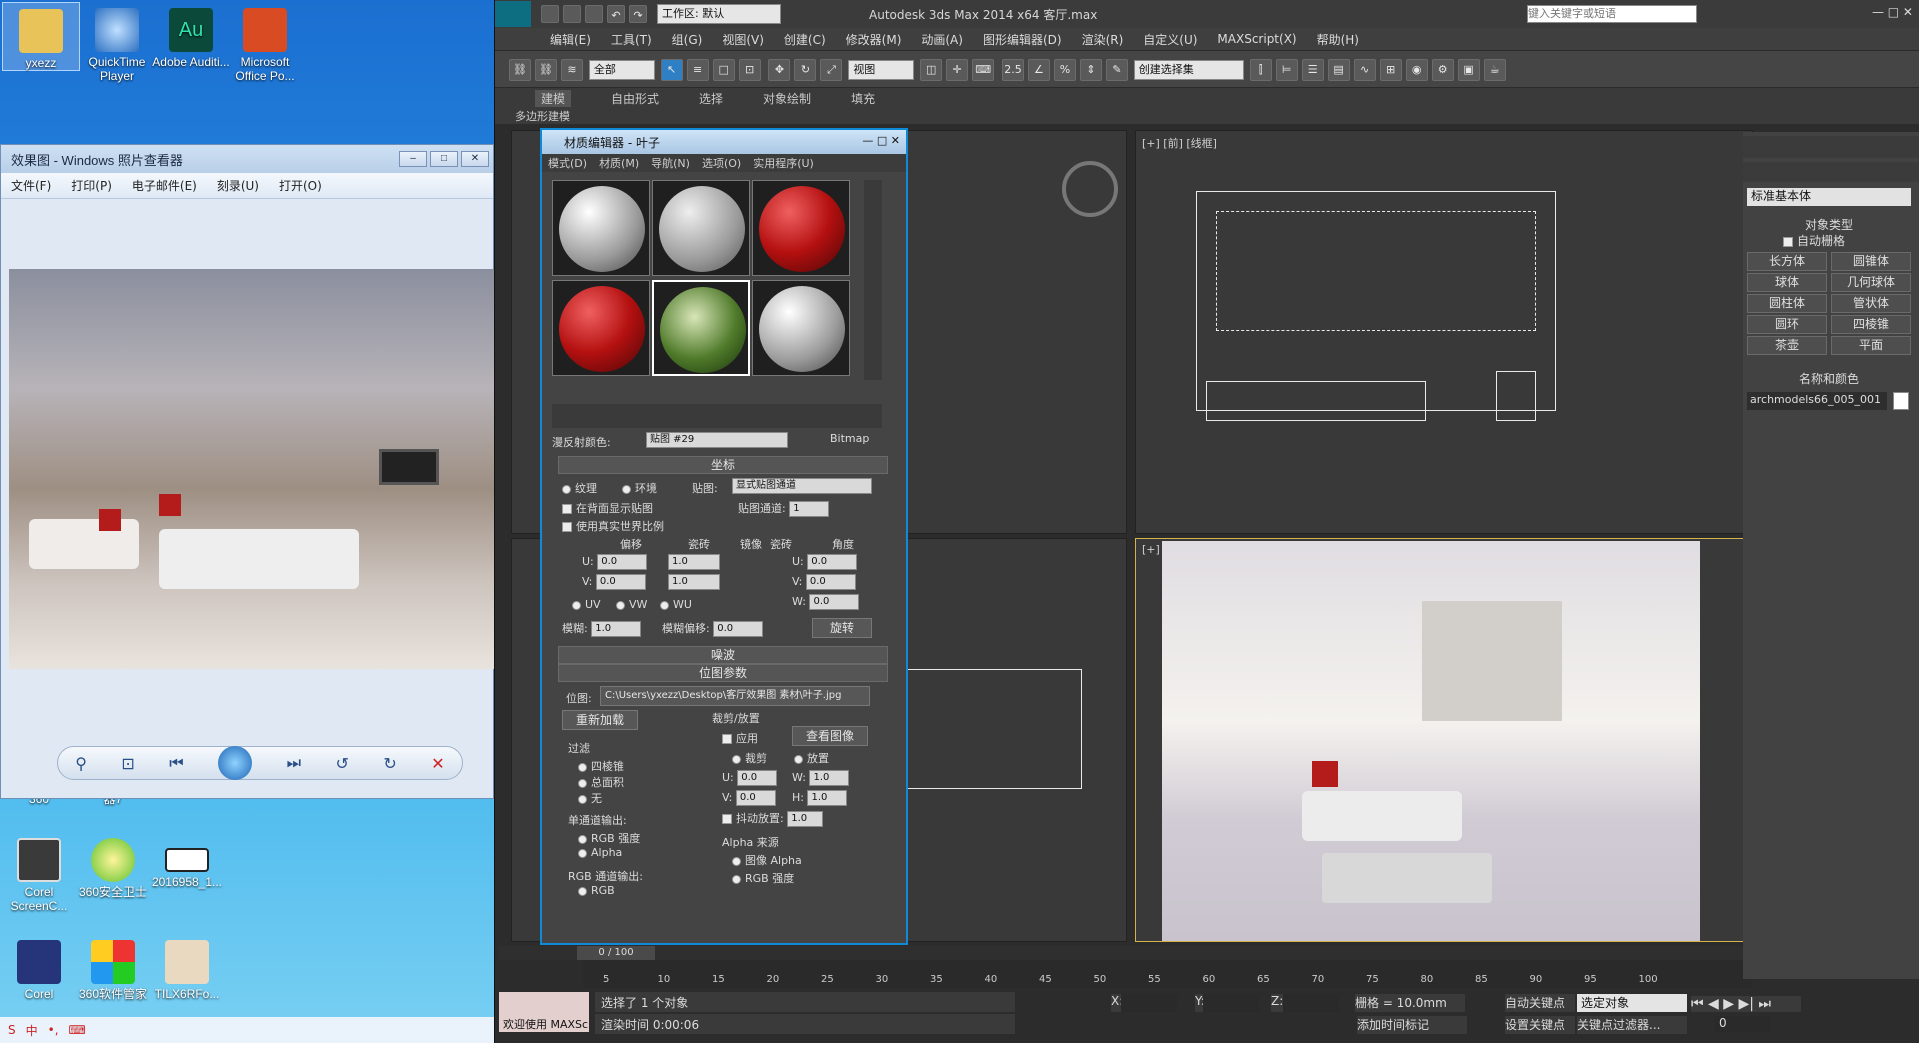  I want to click on menu-burn: 刻录(U), so click(238, 185).